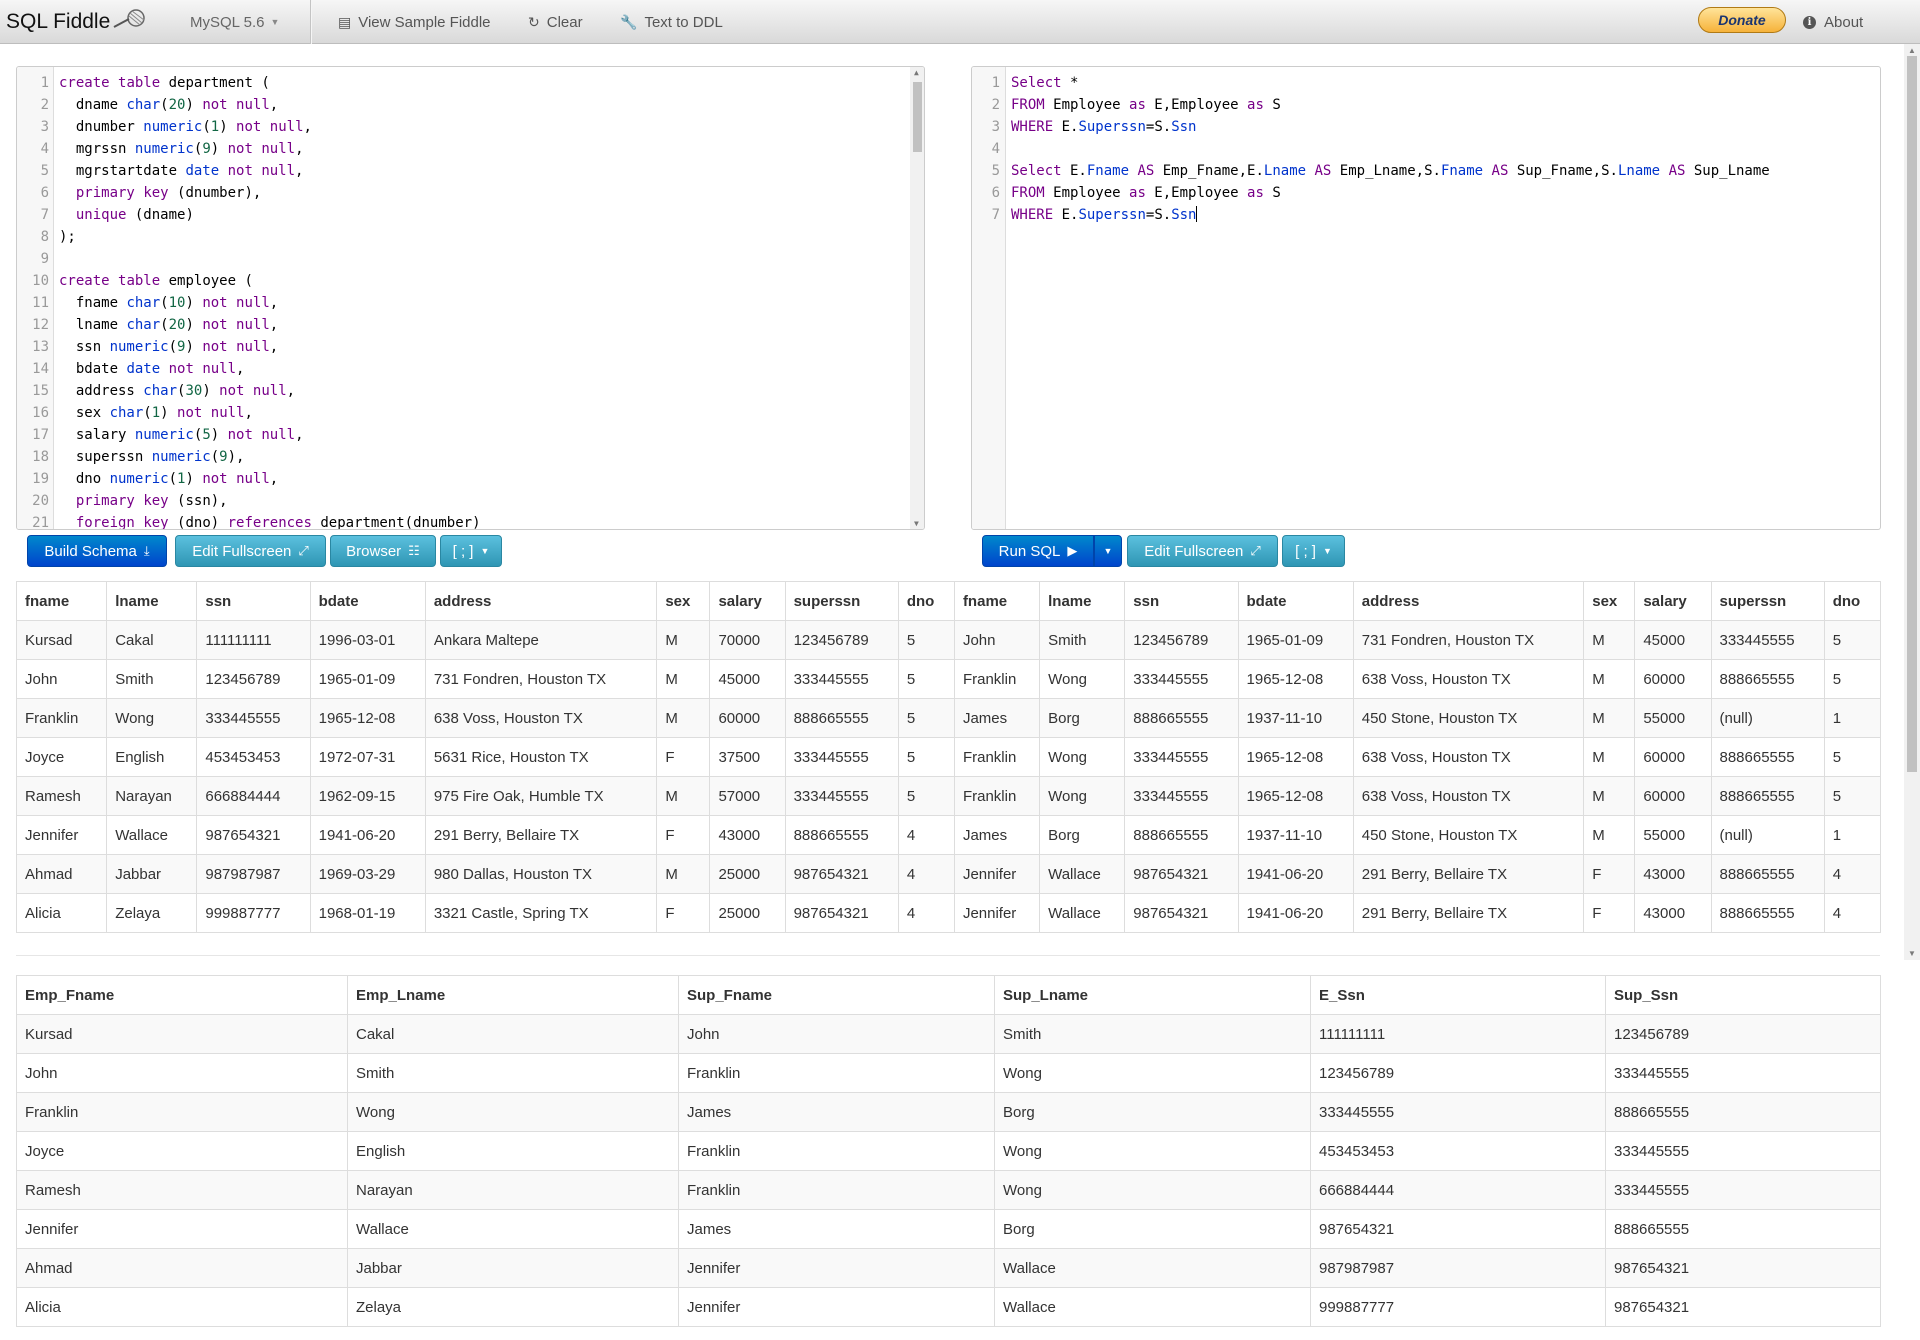 The width and height of the screenshot is (1920, 1340). Describe the element at coordinates (471, 551) in the screenshot. I see `schema-terminator-dropdown: [ ; ] ▼` at that location.